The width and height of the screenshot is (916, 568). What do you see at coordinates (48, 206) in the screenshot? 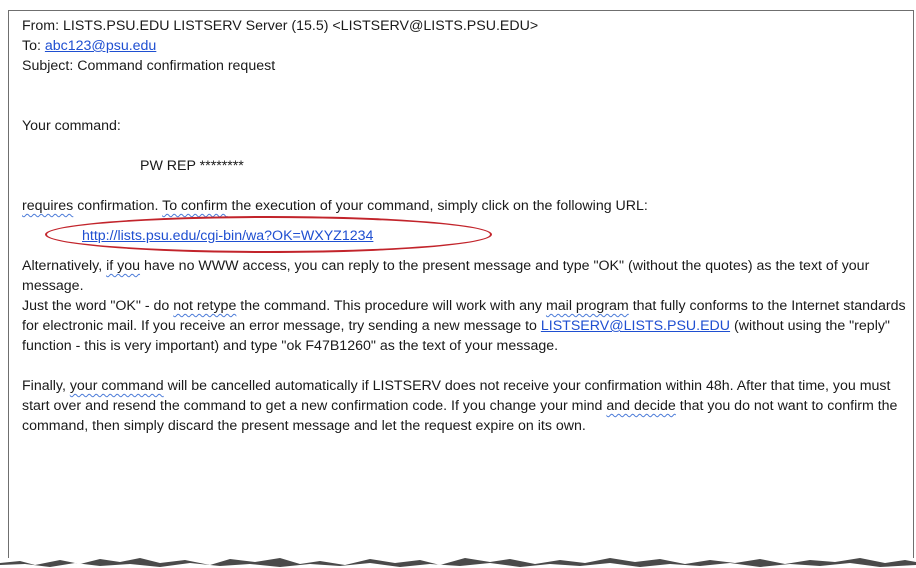
I see `confirm-word-1: requires` at bounding box center [48, 206].